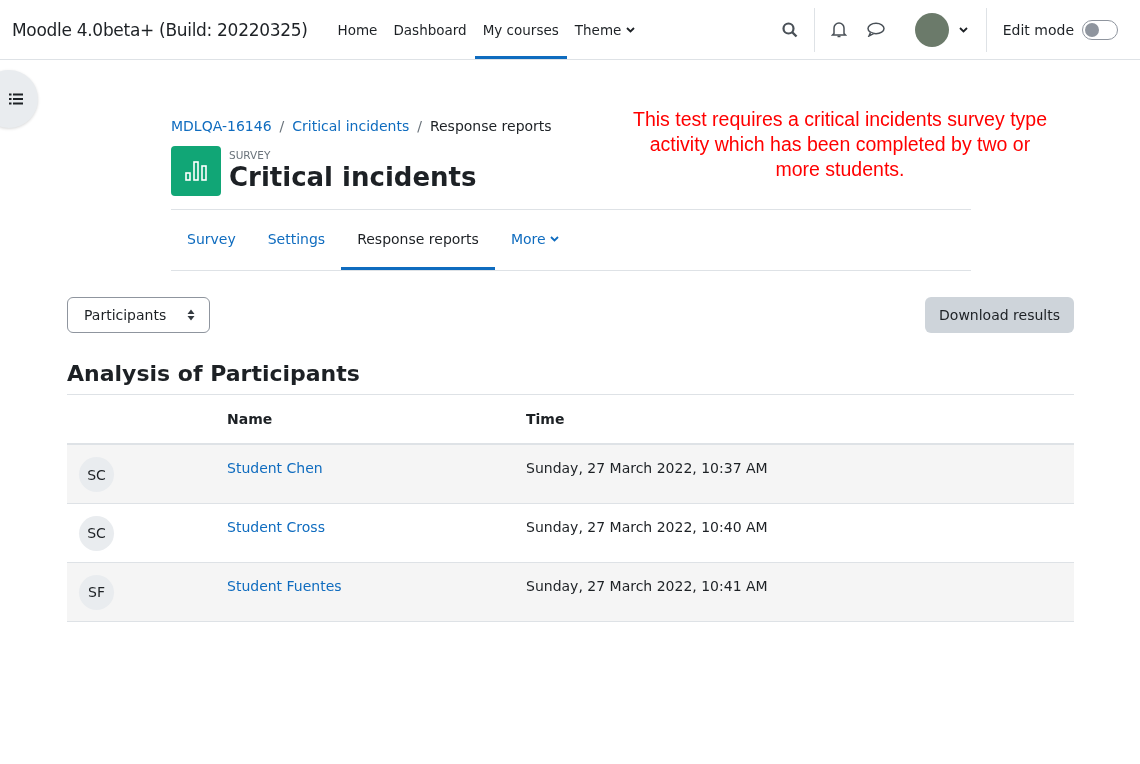  I want to click on edit-mode-label: Edit mode, so click(1038, 29).